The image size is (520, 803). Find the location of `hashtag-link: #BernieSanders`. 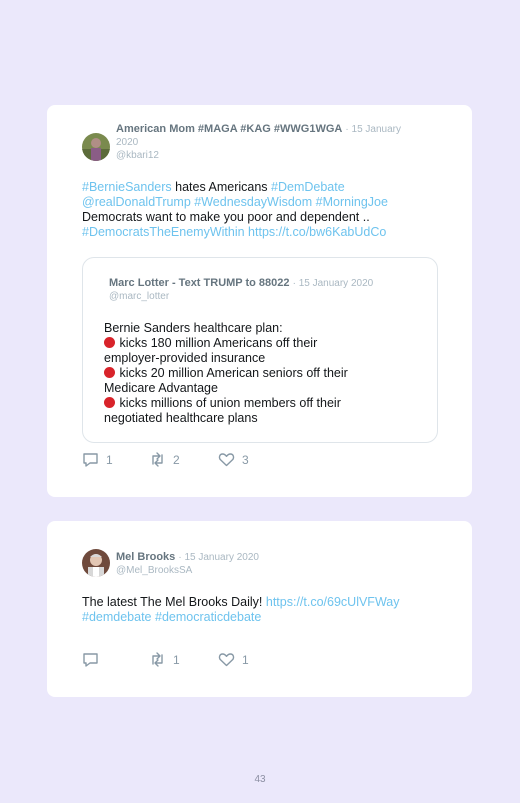

hashtag-link: #BernieSanders is located at coordinates (127, 187).